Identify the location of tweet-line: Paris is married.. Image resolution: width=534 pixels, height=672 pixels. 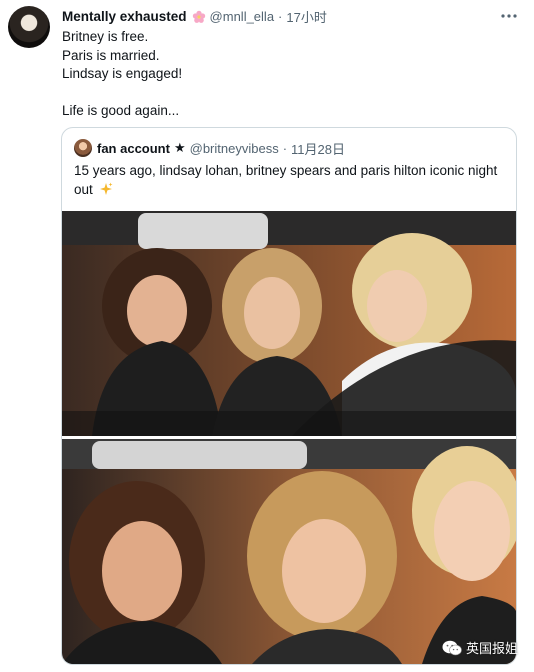
(111, 55).